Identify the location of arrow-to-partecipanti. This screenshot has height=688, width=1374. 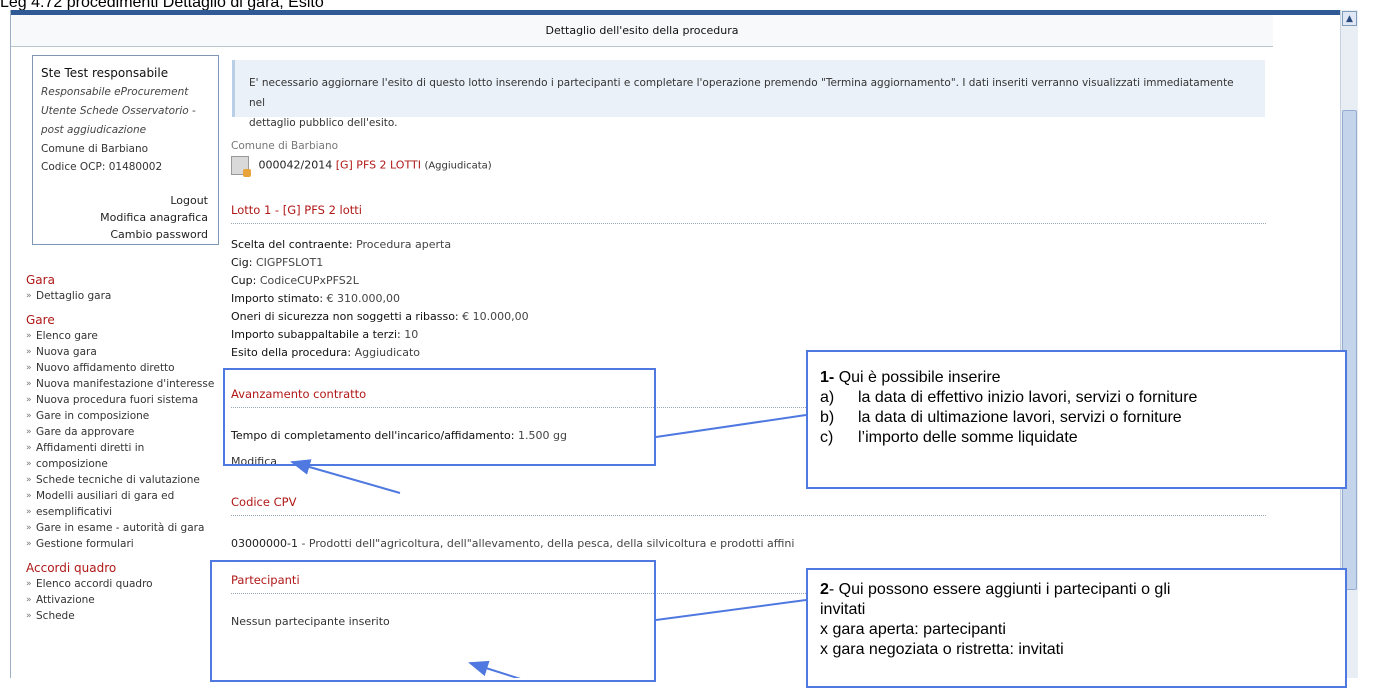
(494, 669).